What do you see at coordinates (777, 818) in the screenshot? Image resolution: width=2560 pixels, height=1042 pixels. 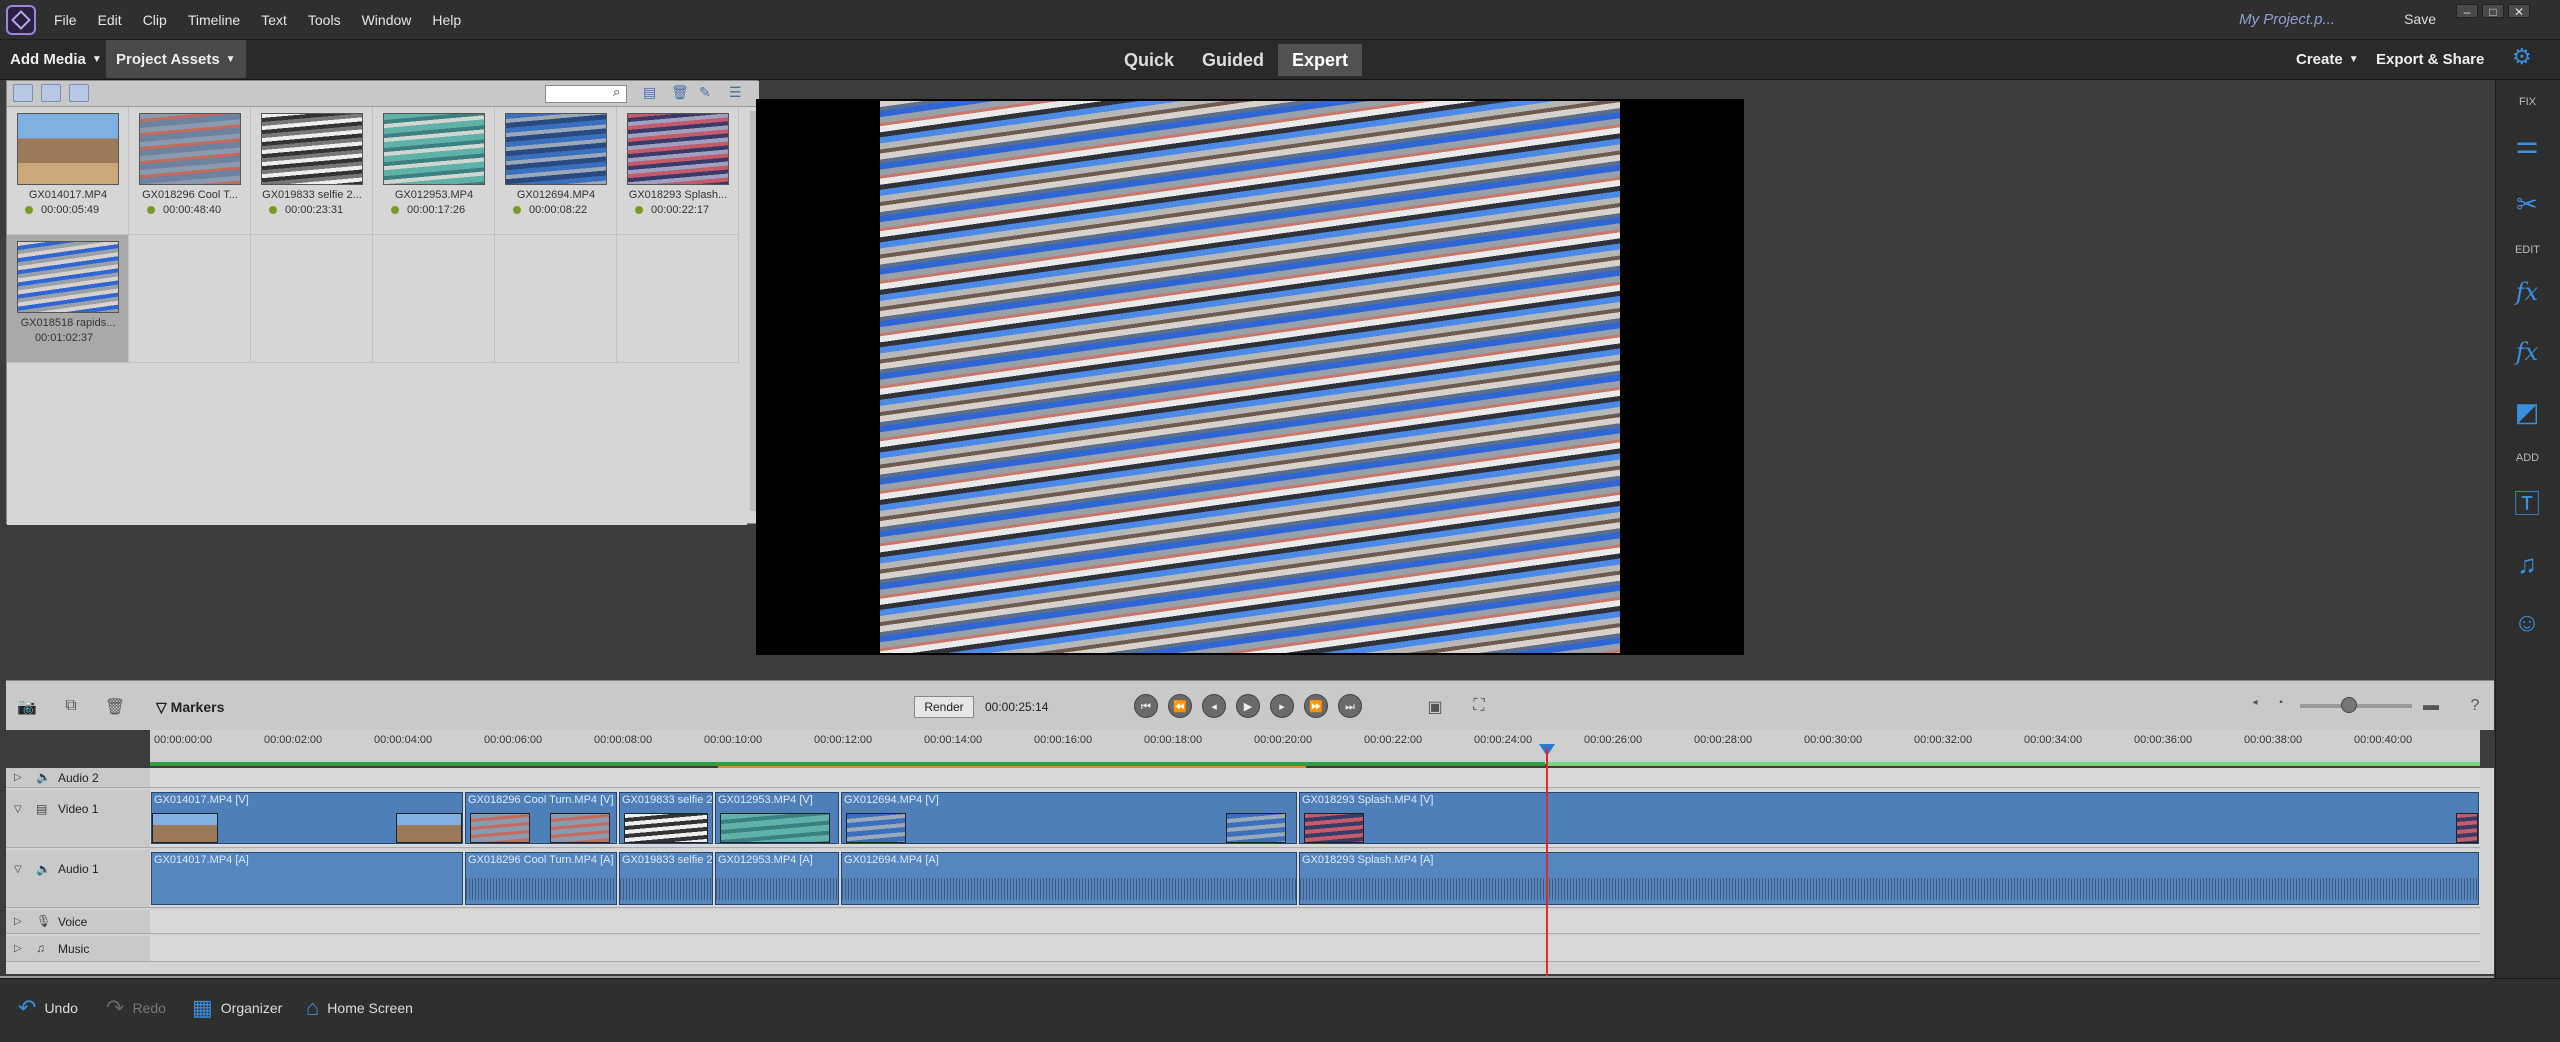 I see `video-clip: GX012953.MP4 [V]` at bounding box center [777, 818].